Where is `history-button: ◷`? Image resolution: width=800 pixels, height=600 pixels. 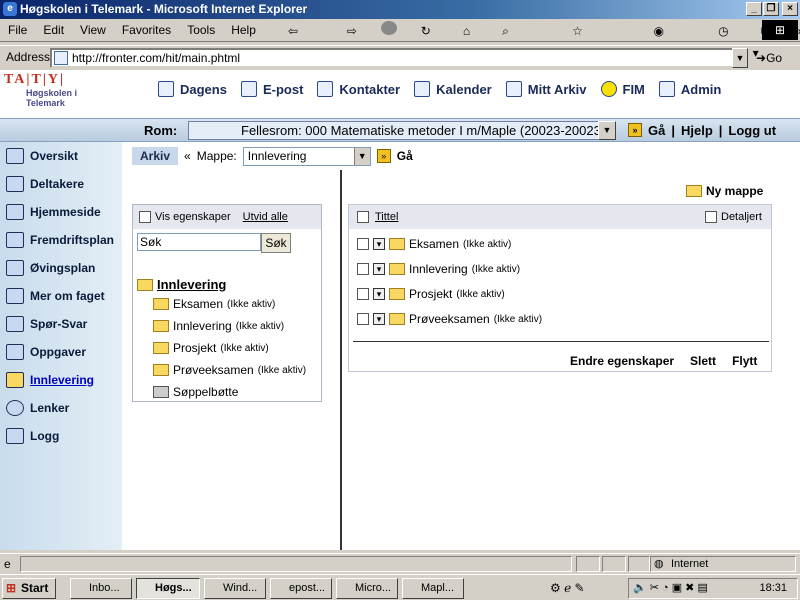
history-button: ◷ is located at coordinates (723, 31).